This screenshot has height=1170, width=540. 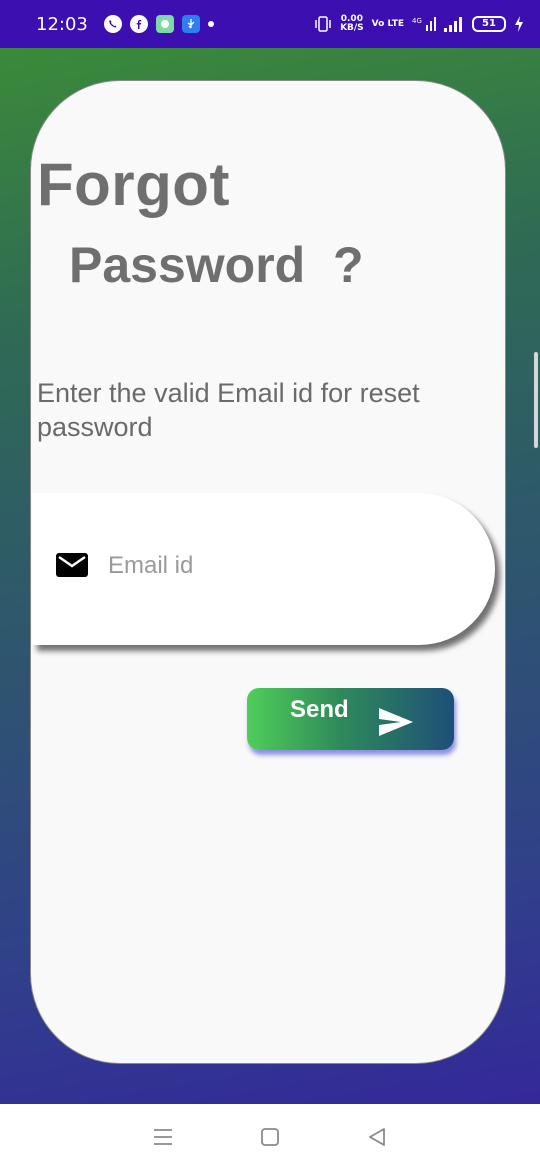 What do you see at coordinates (489, 24) in the screenshot?
I see `battery-indicator: 51` at bounding box center [489, 24].